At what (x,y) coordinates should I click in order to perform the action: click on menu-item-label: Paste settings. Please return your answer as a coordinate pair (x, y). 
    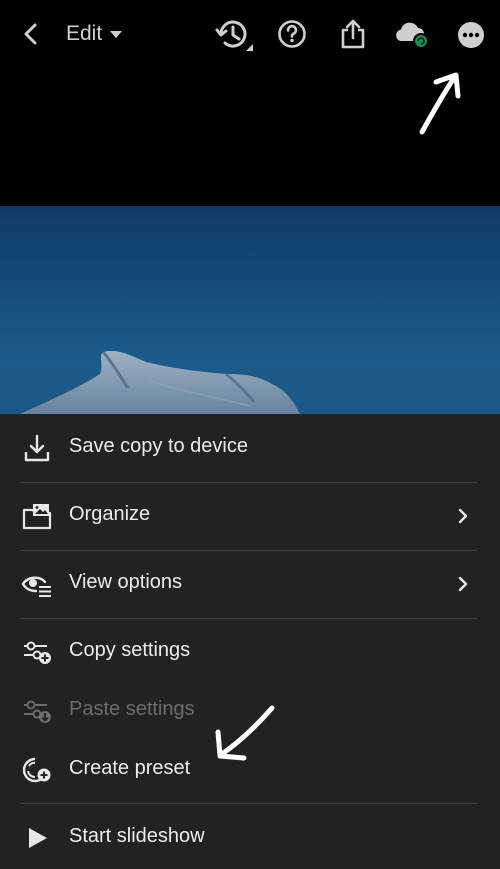
    Looking at the image, I should click on (132, 709).